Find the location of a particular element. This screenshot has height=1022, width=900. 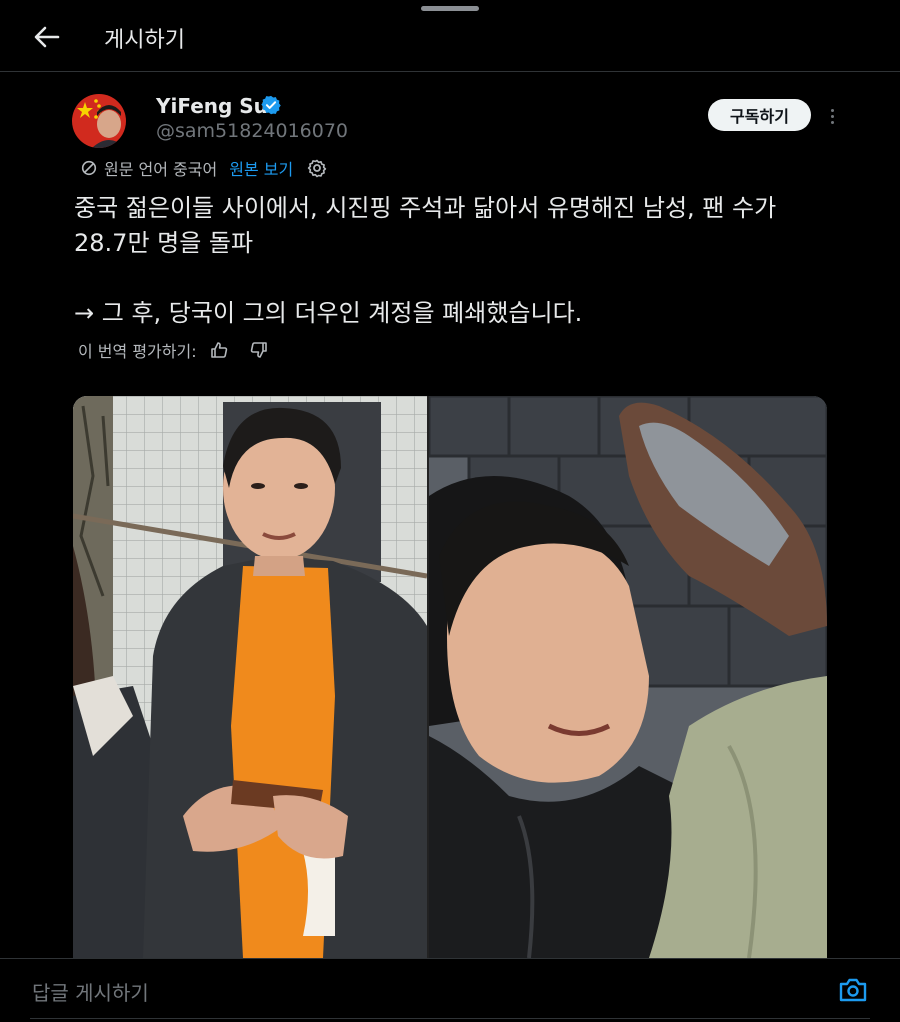

back-arrow-icon is located at coordinates (47, 37).